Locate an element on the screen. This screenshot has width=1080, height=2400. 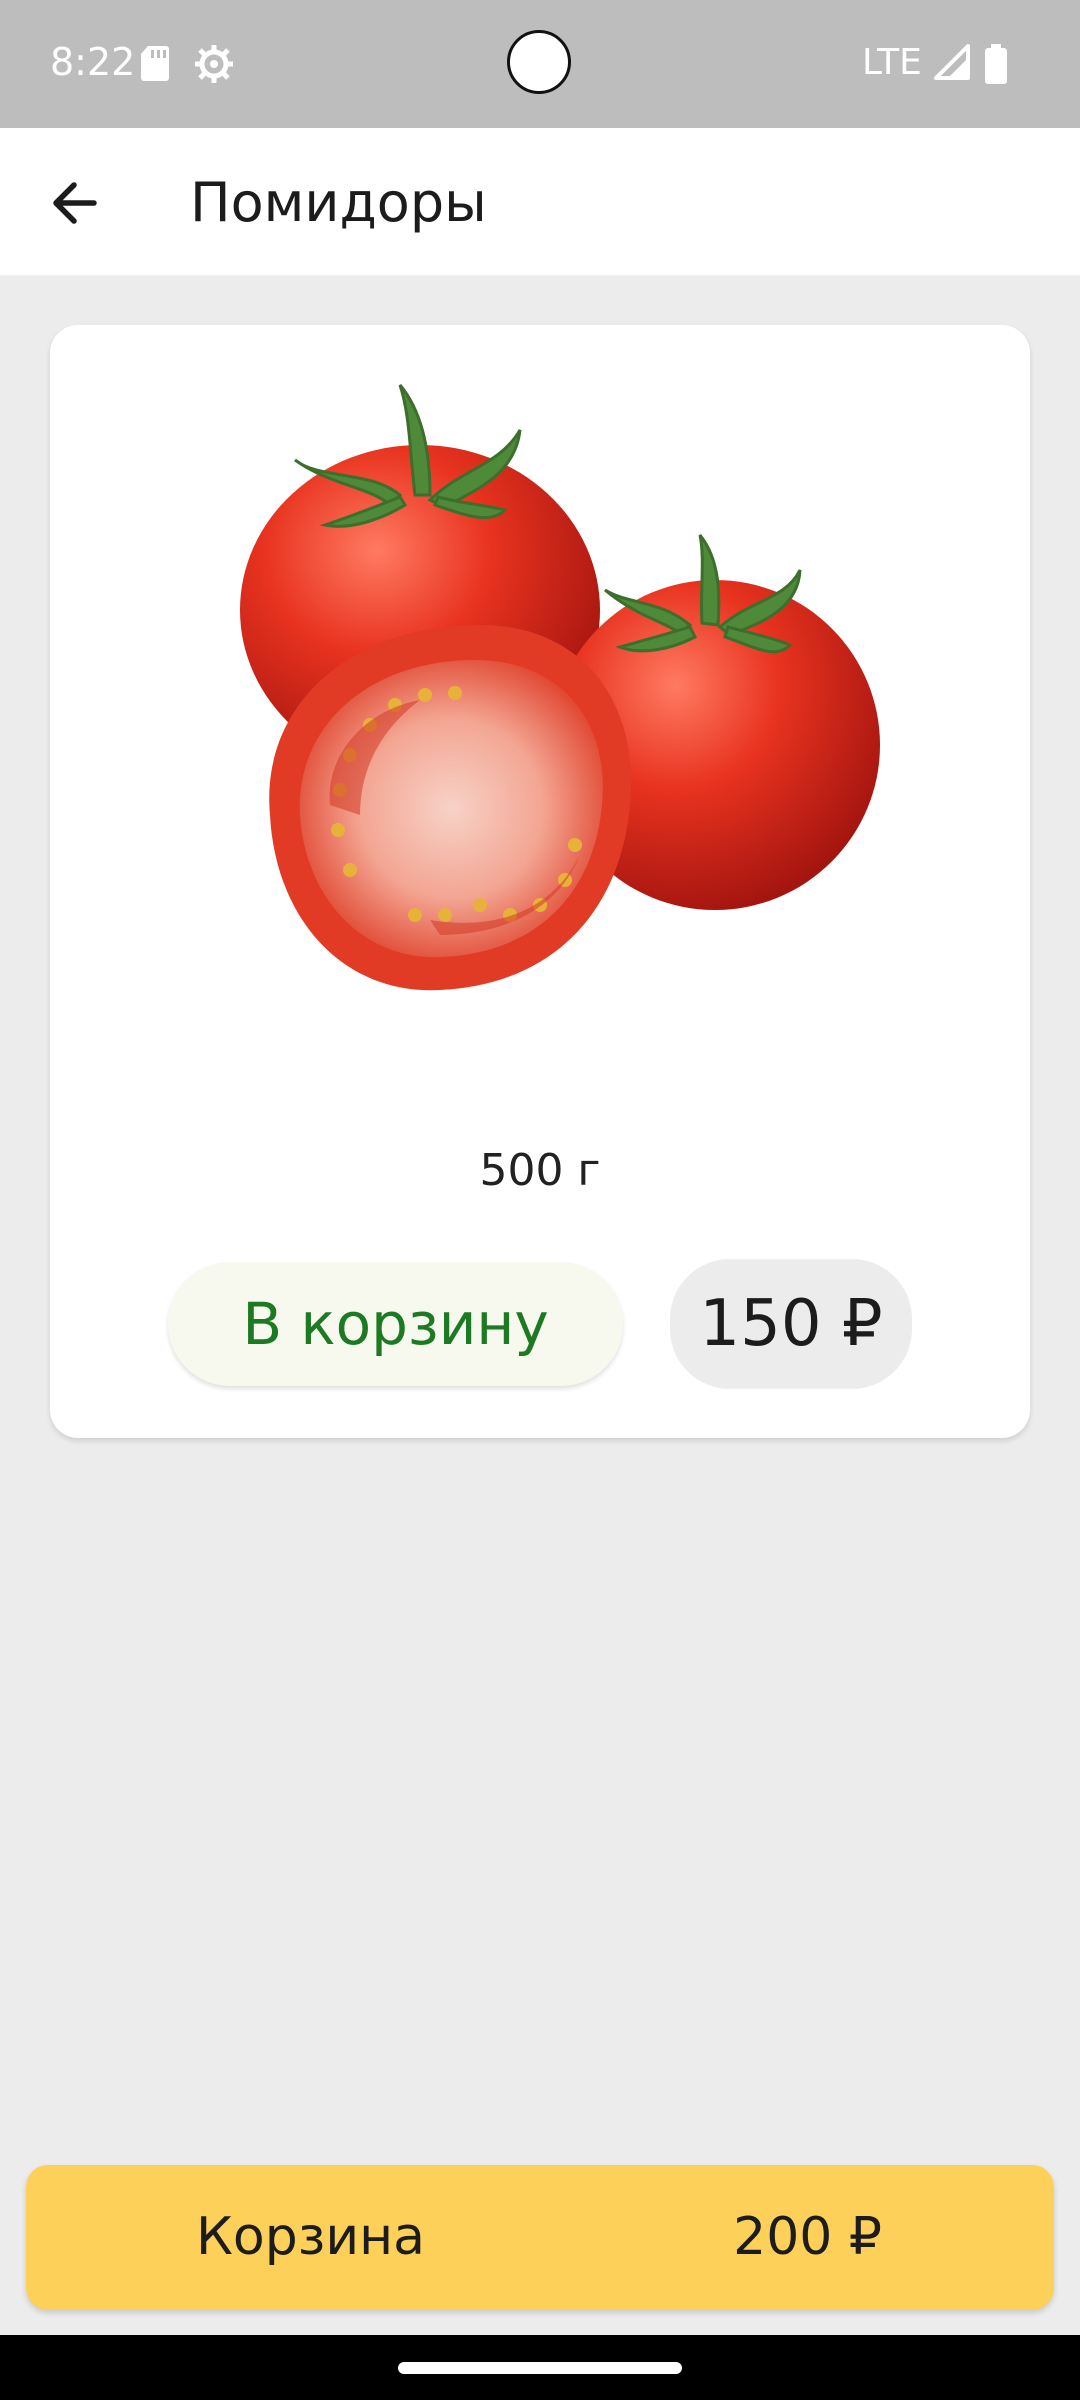
page-title: Помидоры is located at coordinates (338, 202).